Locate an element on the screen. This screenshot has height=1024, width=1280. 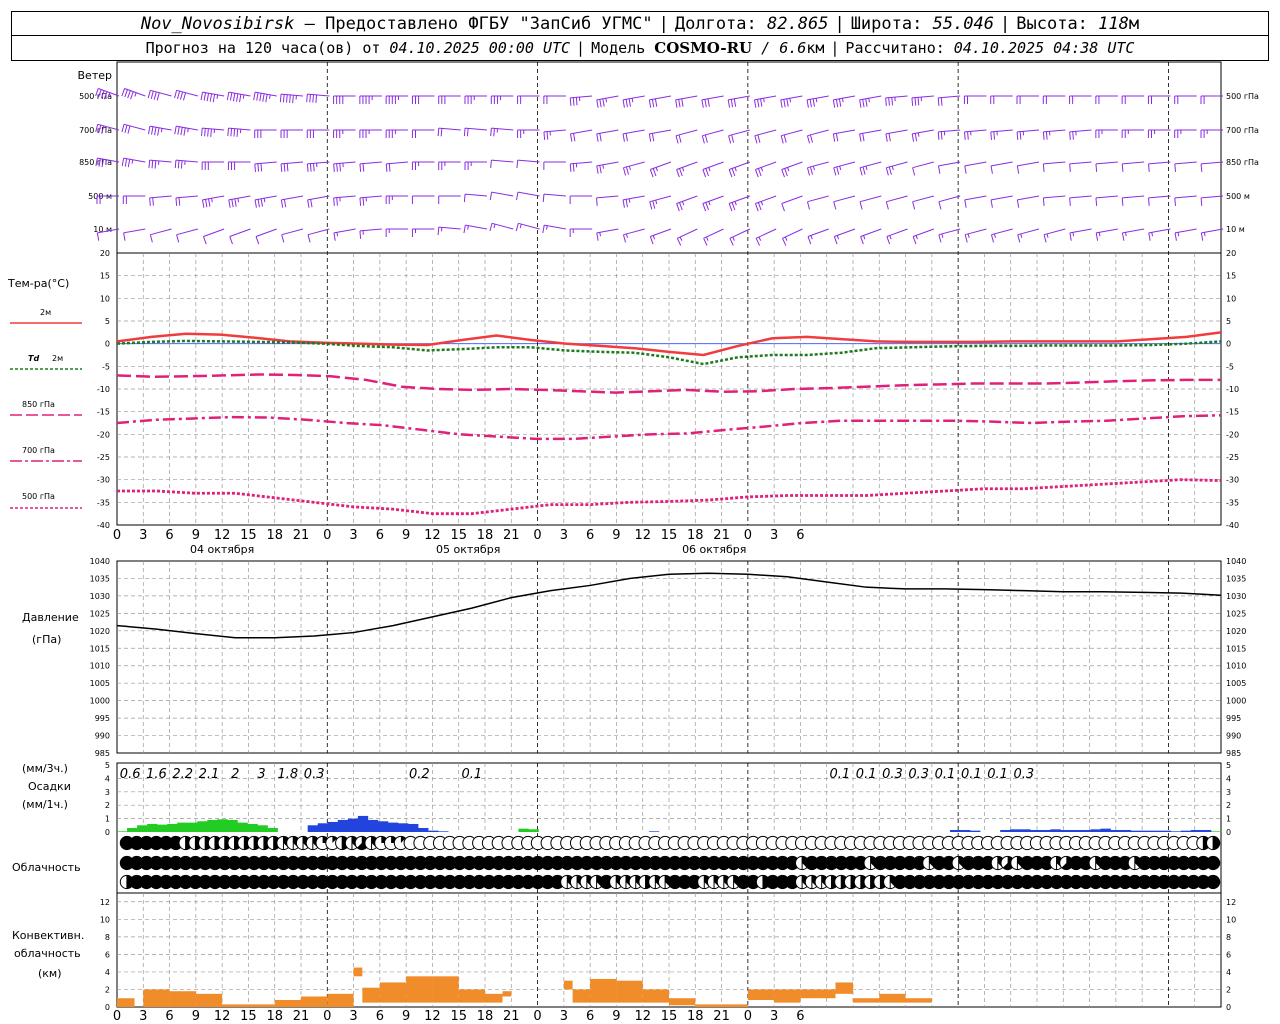
precip-3h-label: 2 is located at coordinates (235, 774).